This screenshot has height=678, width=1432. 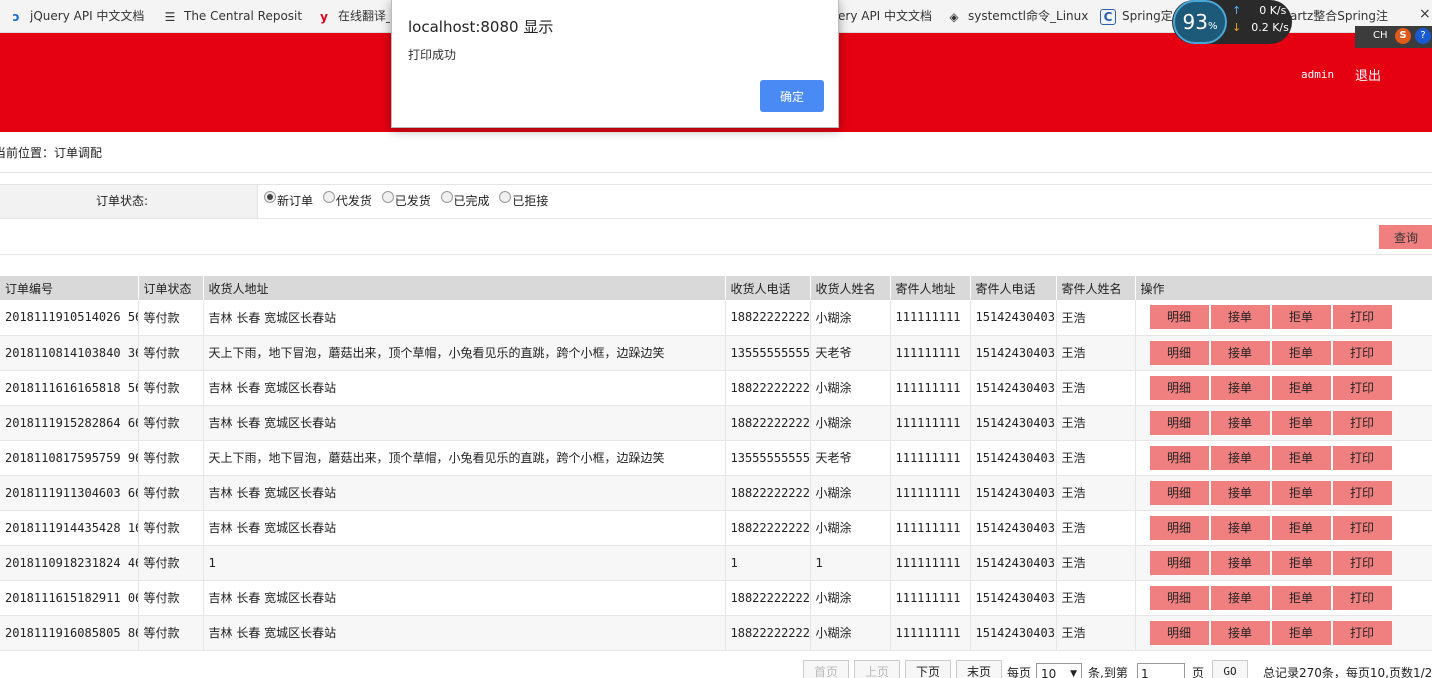 I want to click on net-speed-widget: 93% ↑ 0 K/s ↓ 0.2 K/s, so click(x=1232, y=22).